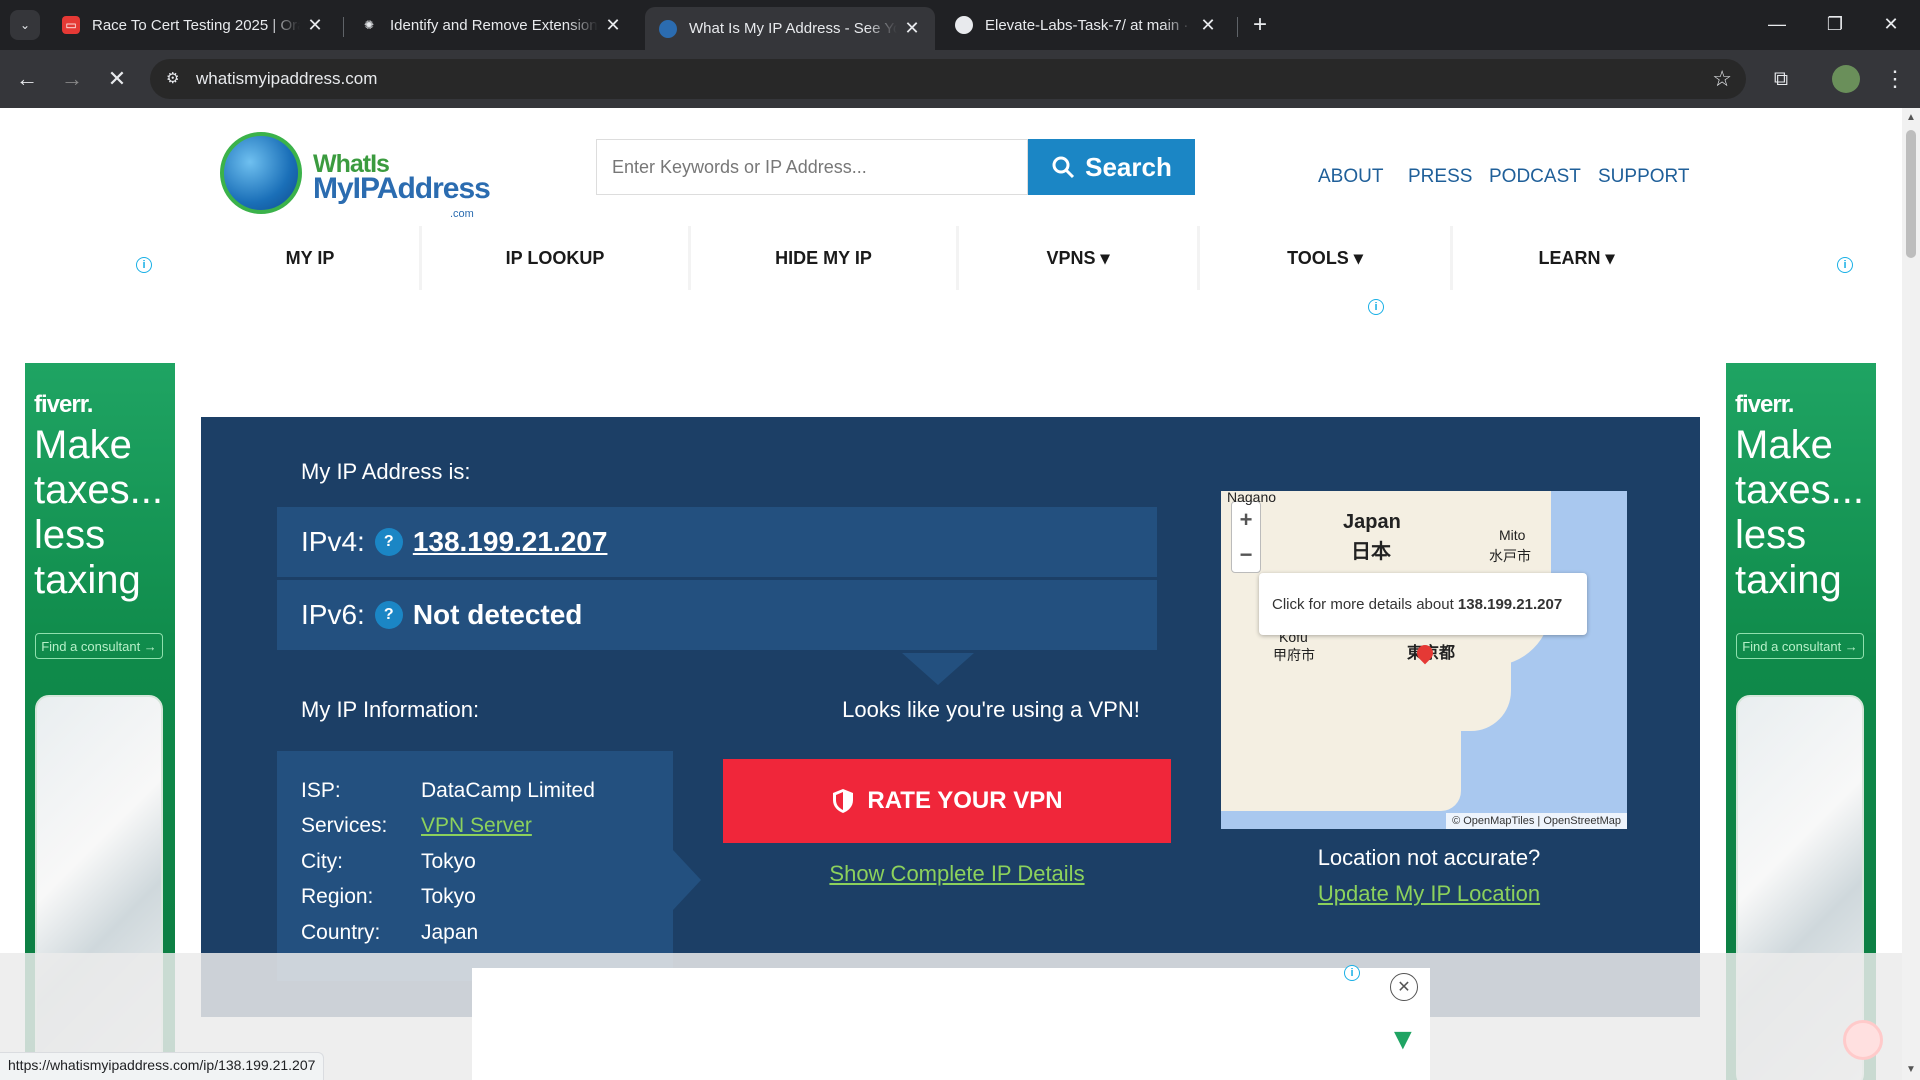 Image resolution: width=1920 pixels, height=1080 pixels. Describe the element at coordinates (1536, 821) in the screenshot. I see `map-attribution: © OpenMapTiles | OpenStreetMap` at that location.